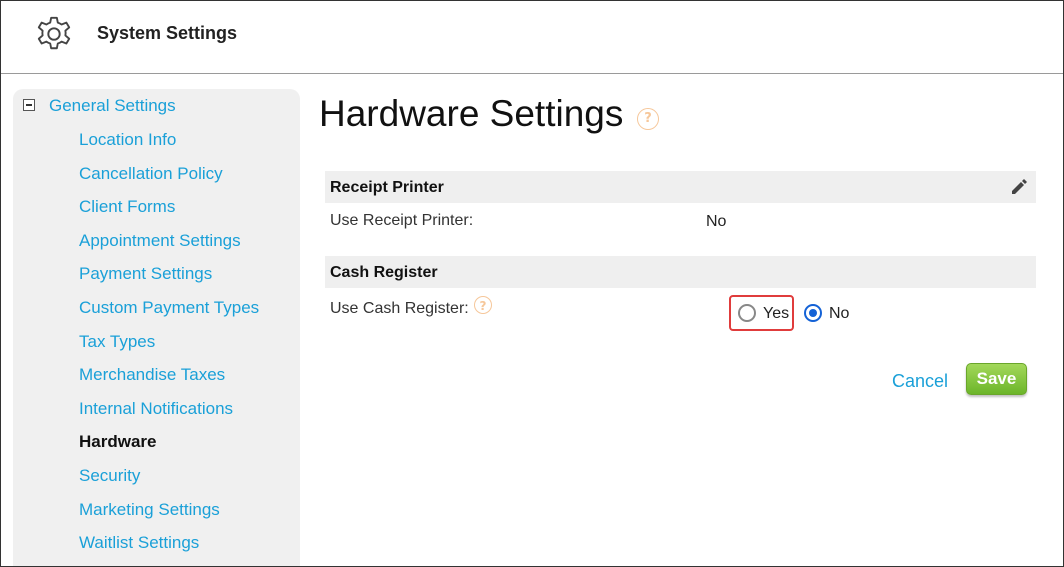 The image size is (1064, 567). Describe the element at coordinates (471, 113) in the screenshot. I see `page-title: Hardware Settings` at that location.